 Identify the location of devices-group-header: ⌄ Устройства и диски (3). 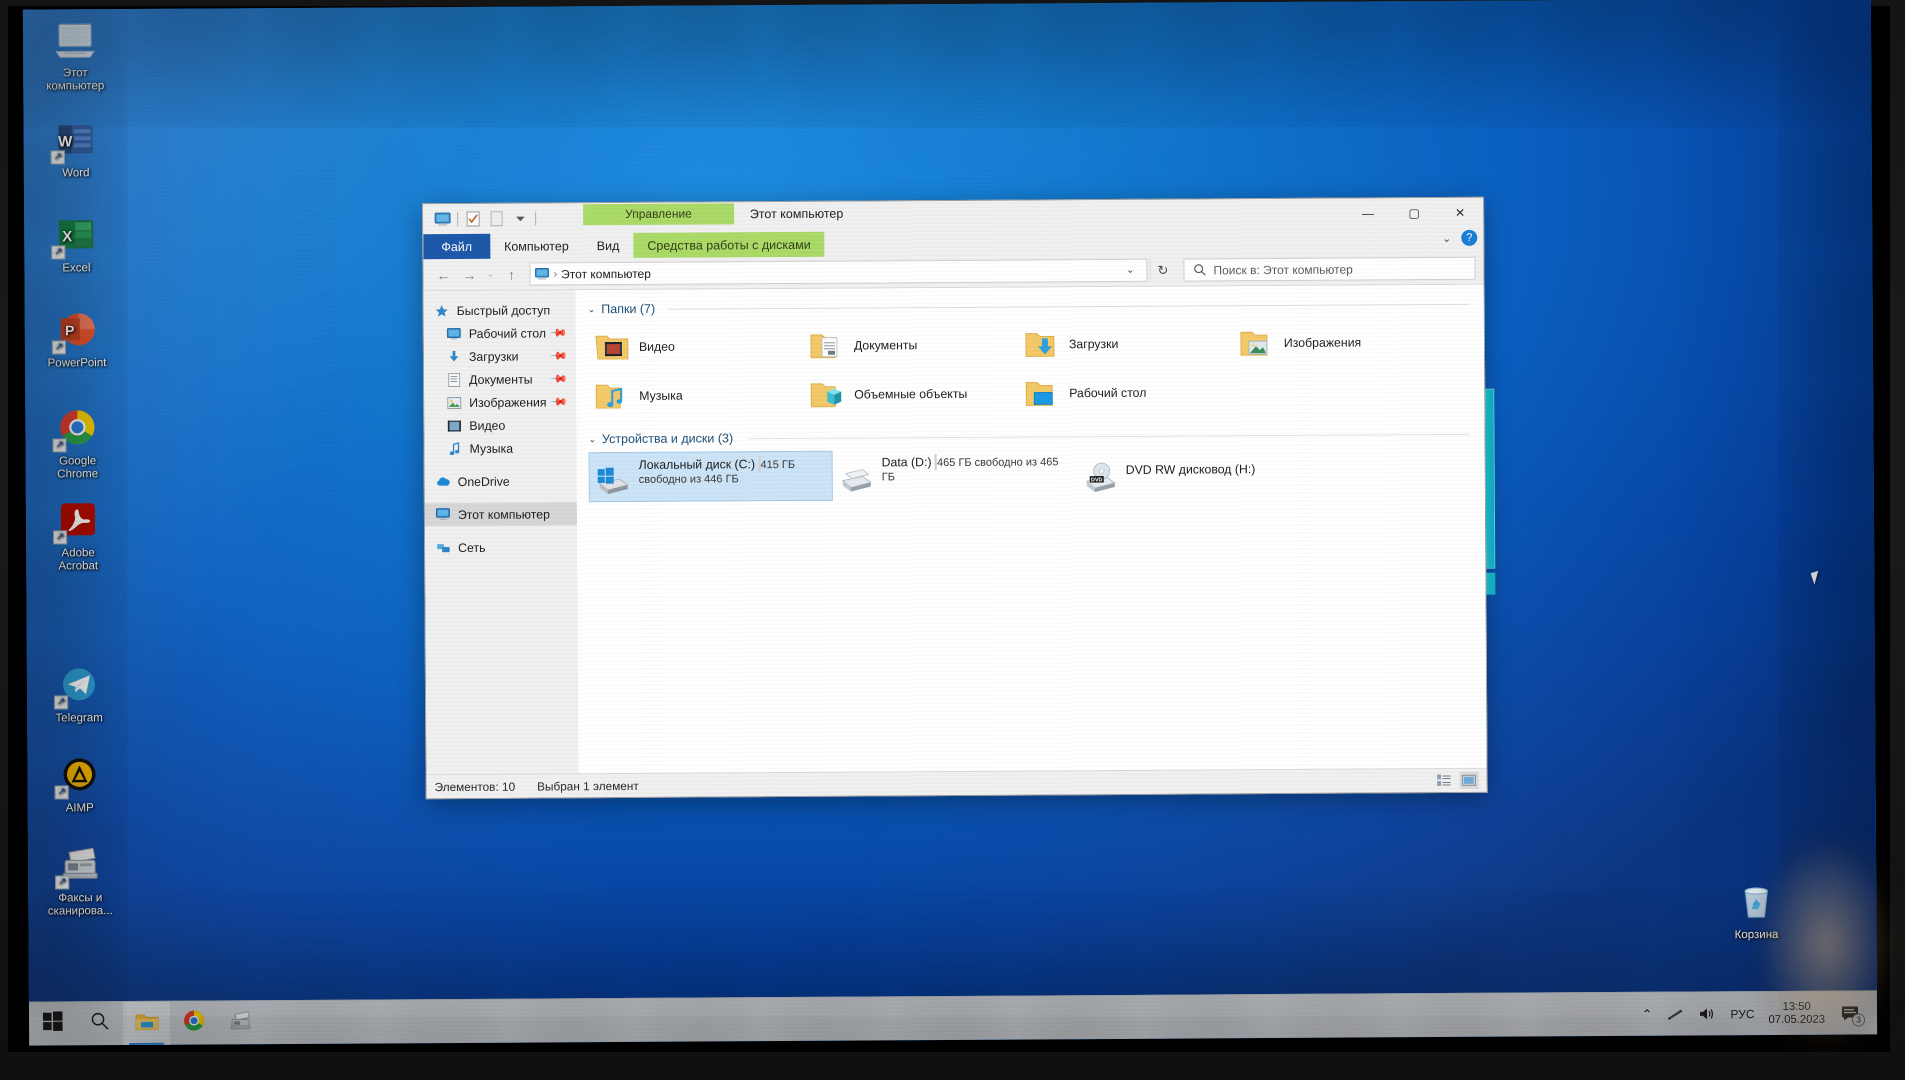
(1036, 436).